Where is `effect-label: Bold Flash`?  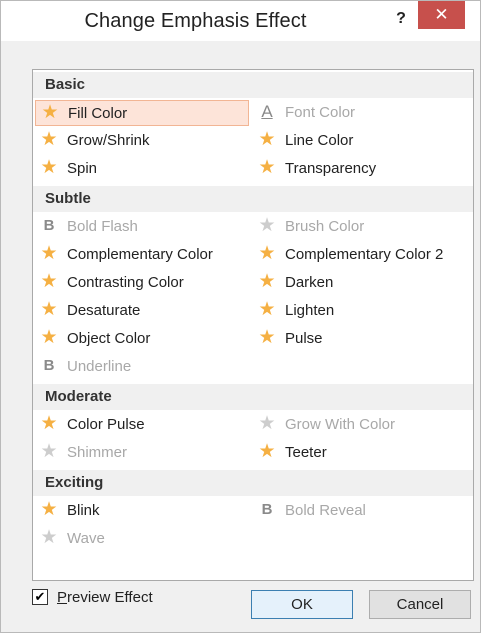
effect-label: Bold Flash is located at coordinates (102, 226).